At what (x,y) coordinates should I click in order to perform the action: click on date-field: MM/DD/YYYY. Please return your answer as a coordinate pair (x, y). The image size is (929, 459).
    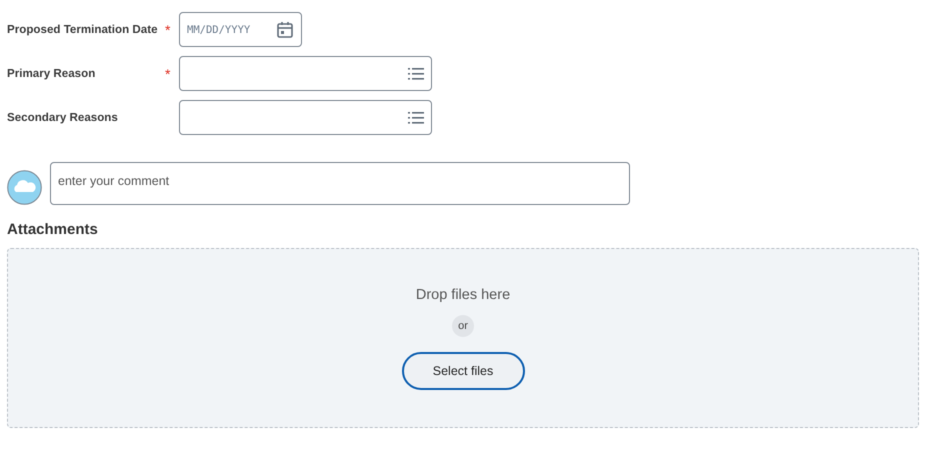
    Looking at the image, I should click on (240, 29).